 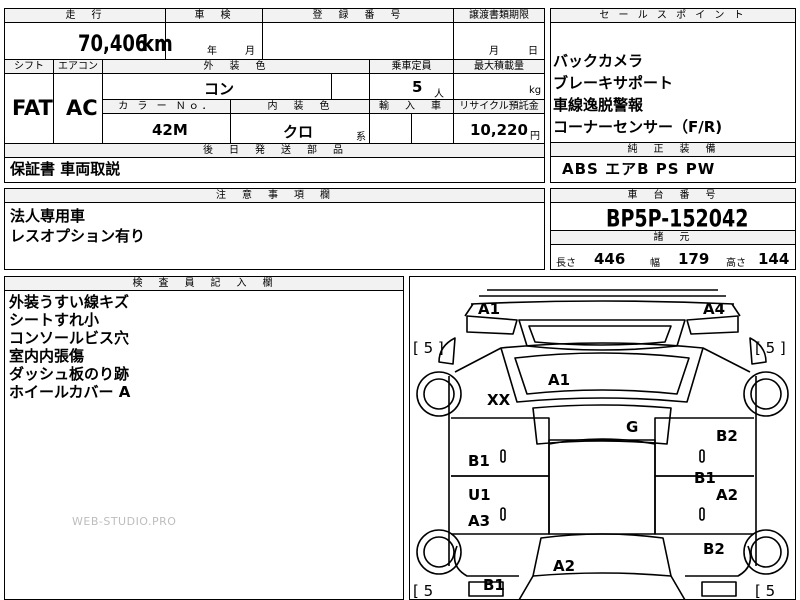 I want to click on aircon-value: AC, so click(x=82, y=108).